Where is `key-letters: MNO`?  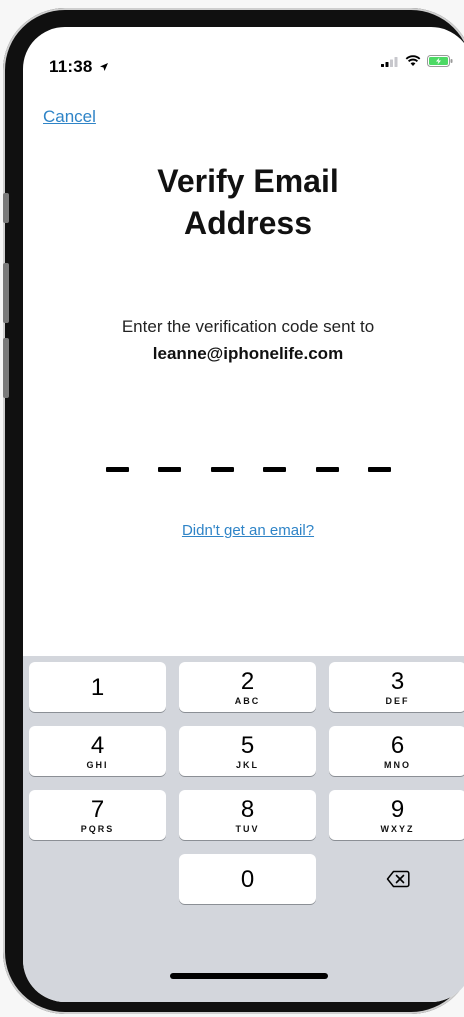
key-letters: MNO is located at coordinates (397, 765).